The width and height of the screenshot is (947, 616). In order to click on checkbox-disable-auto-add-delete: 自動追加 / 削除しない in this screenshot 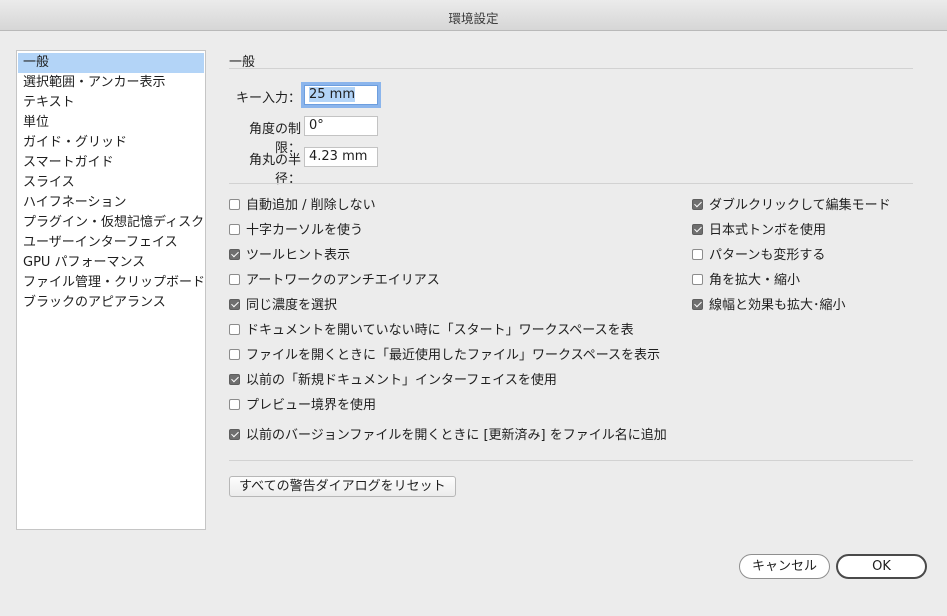, I will do `click(302, 206)`.